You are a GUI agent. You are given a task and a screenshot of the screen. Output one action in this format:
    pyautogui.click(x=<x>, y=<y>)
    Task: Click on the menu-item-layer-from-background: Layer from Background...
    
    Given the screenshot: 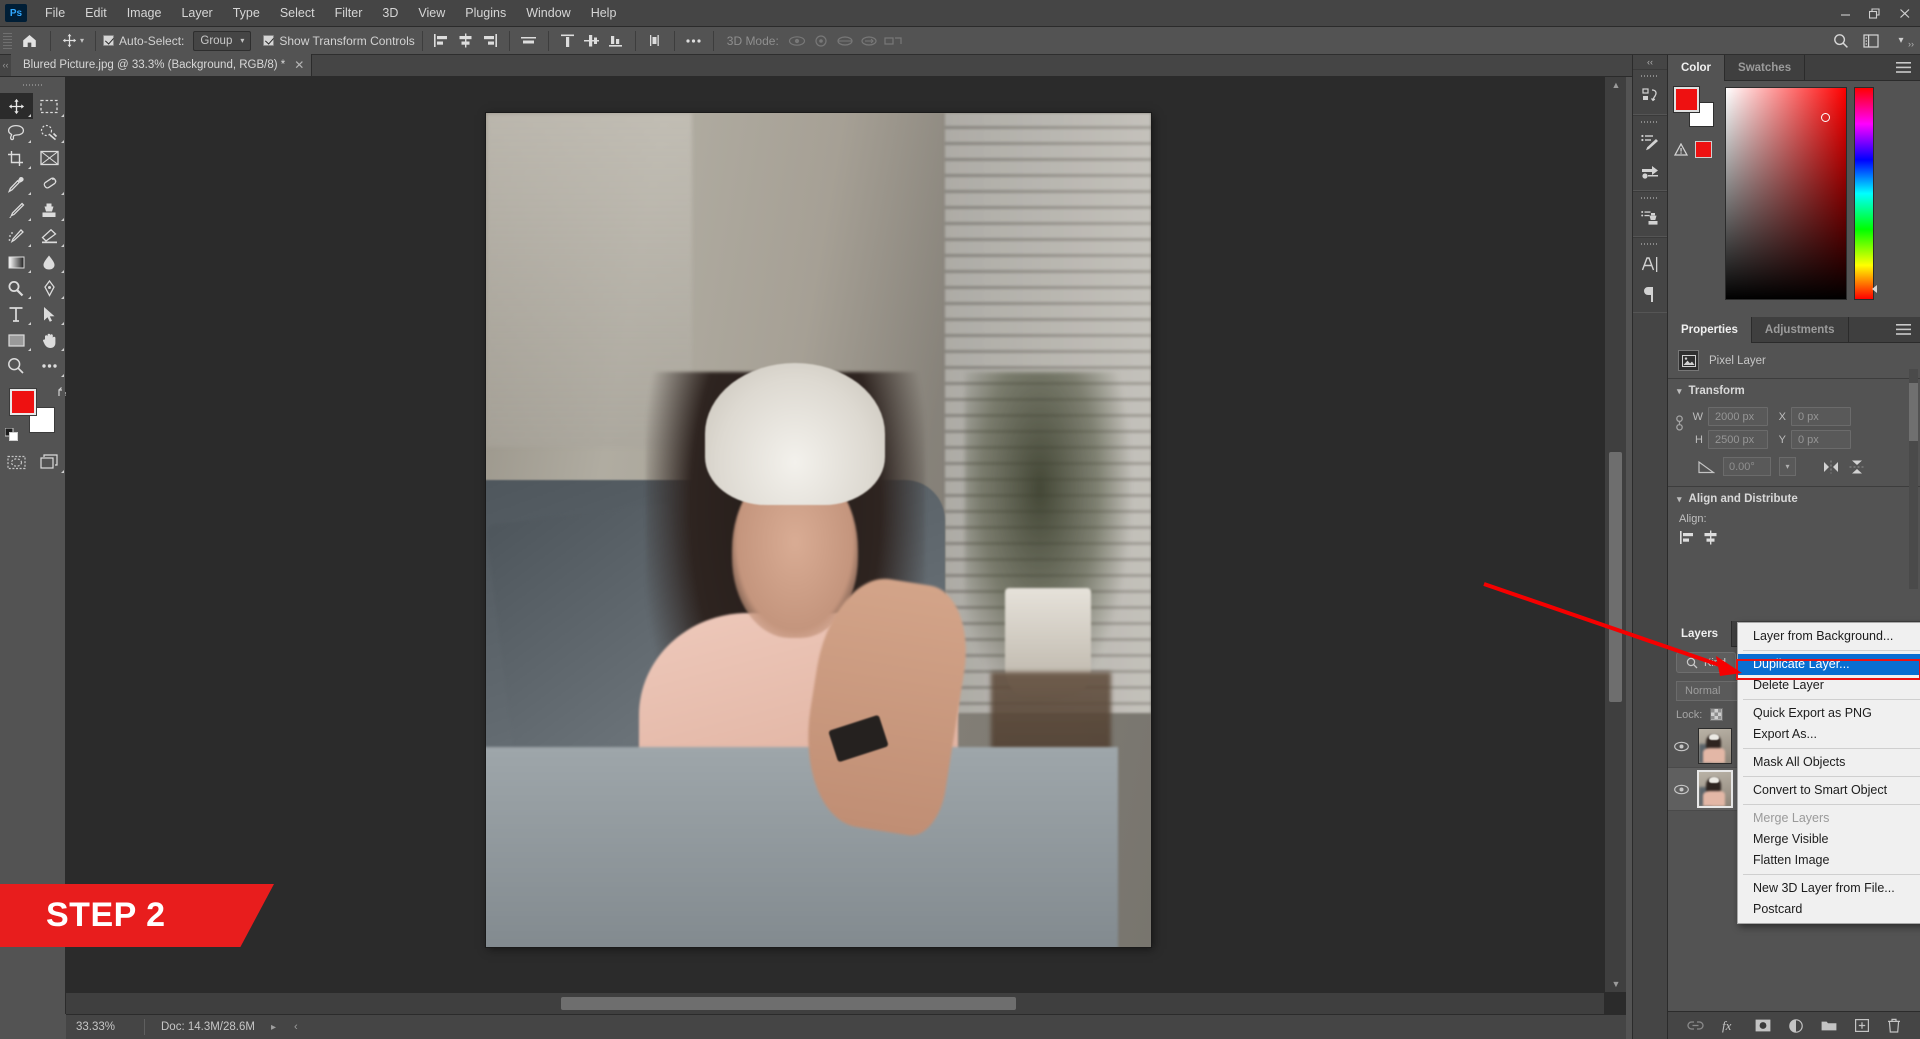 What is the action you would take?
    pyautogui.click(x=1829, y=636)
    